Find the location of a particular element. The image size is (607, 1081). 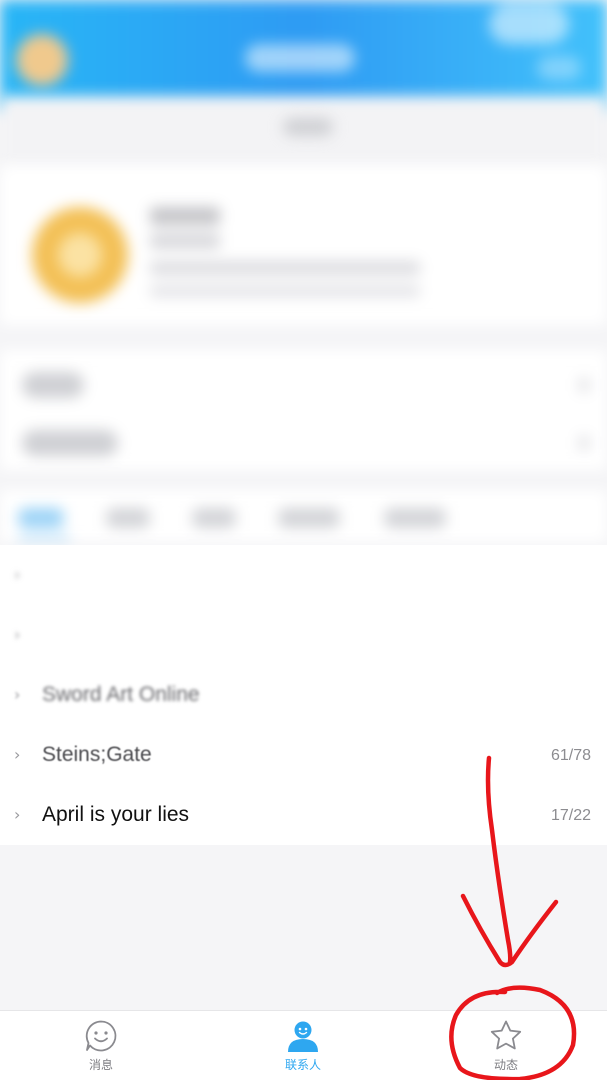

group-title: Steins;Gate is located at coordinates (97, 754).